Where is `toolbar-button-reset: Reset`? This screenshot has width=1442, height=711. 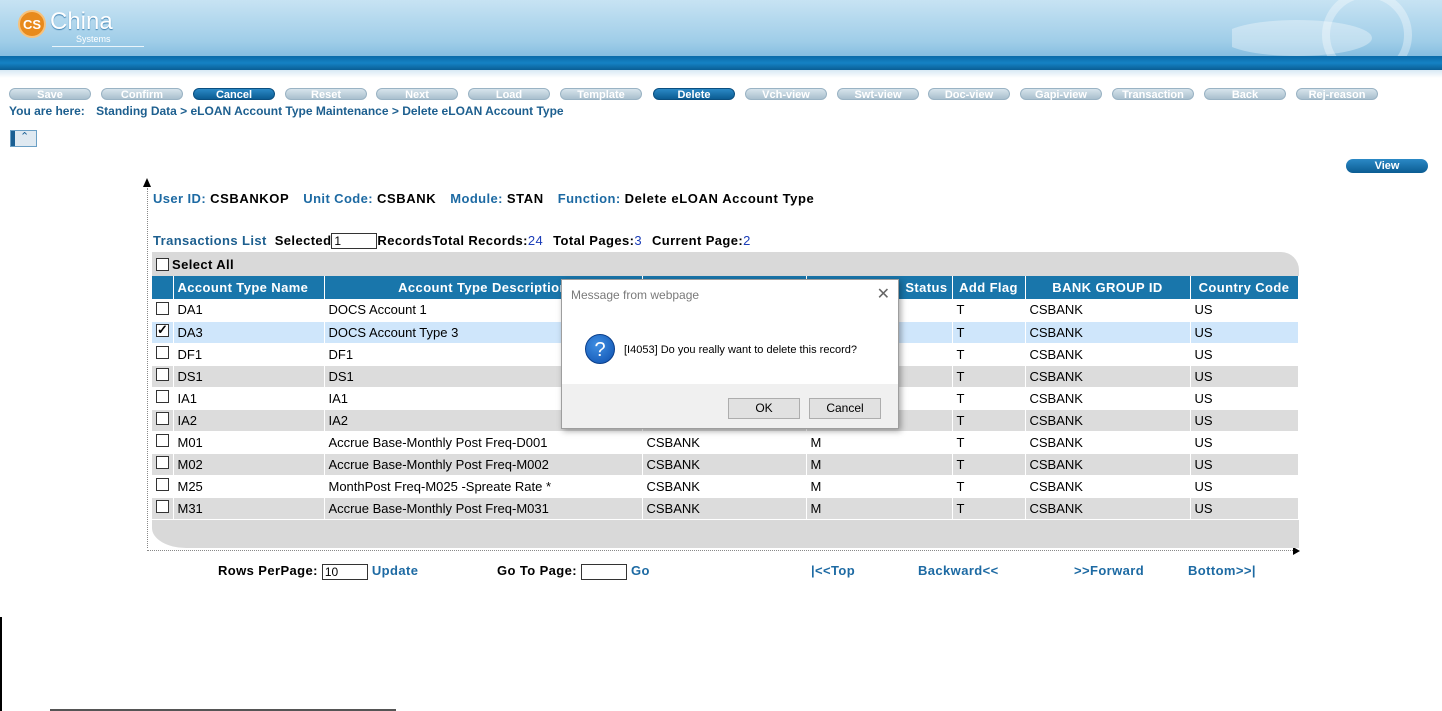
toolbar-button-reset: Reset is located at coordinates (326, 94).